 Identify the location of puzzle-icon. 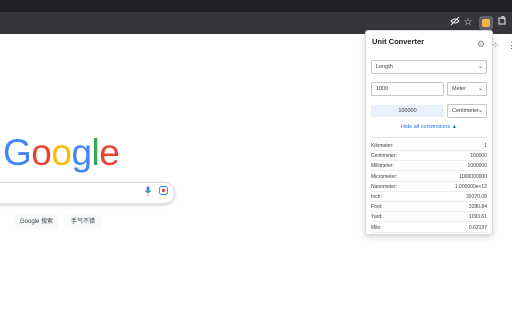
(502, 23).